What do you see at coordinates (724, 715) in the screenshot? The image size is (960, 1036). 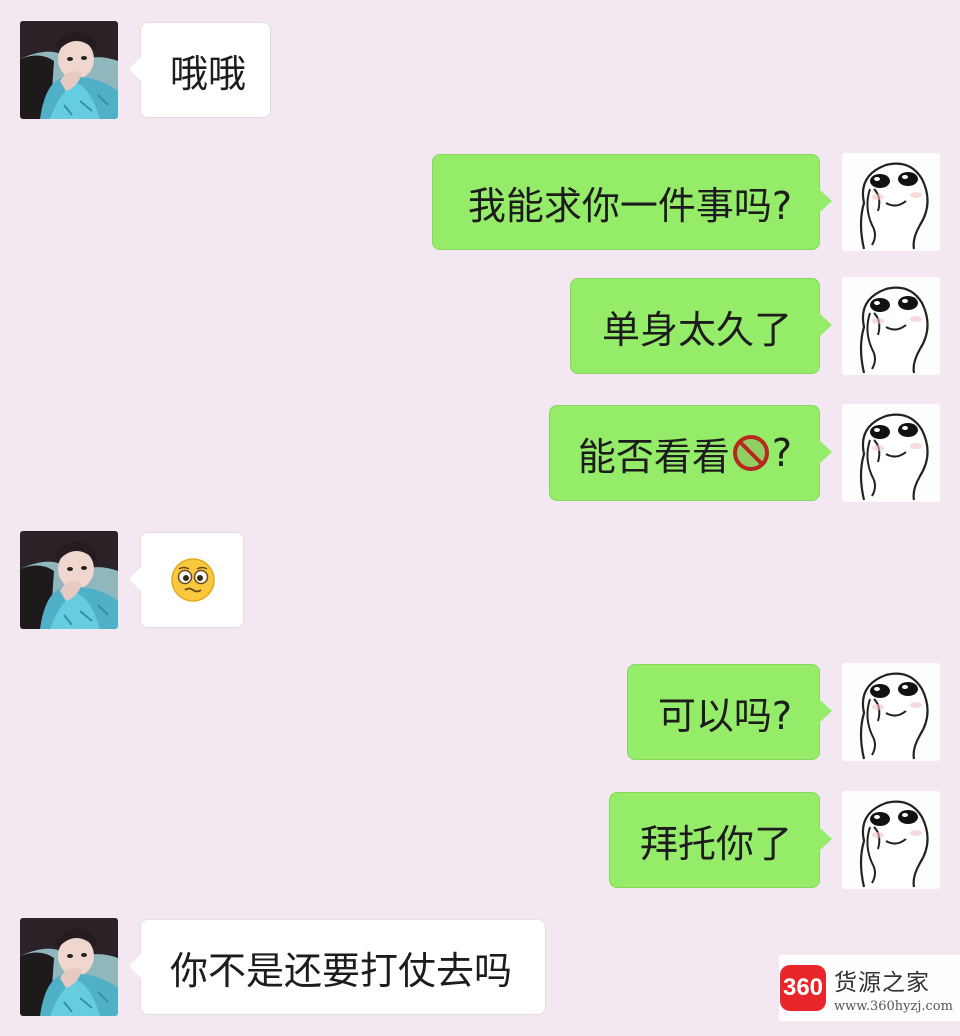 I see `message-text: 可以吗?` at bounding box center [724, 715].